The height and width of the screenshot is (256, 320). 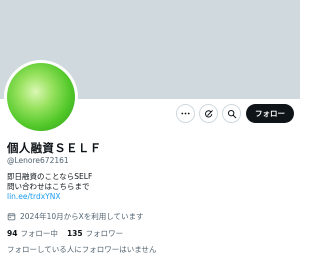 I want to click on avatar-image, so click(x=41, y=97).